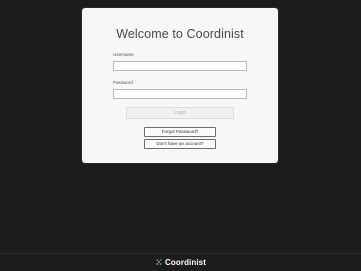 The width and height of the screenshot is (361, 271). I want to click on page-title: Welcome to Coordinist, so click(180, 34).